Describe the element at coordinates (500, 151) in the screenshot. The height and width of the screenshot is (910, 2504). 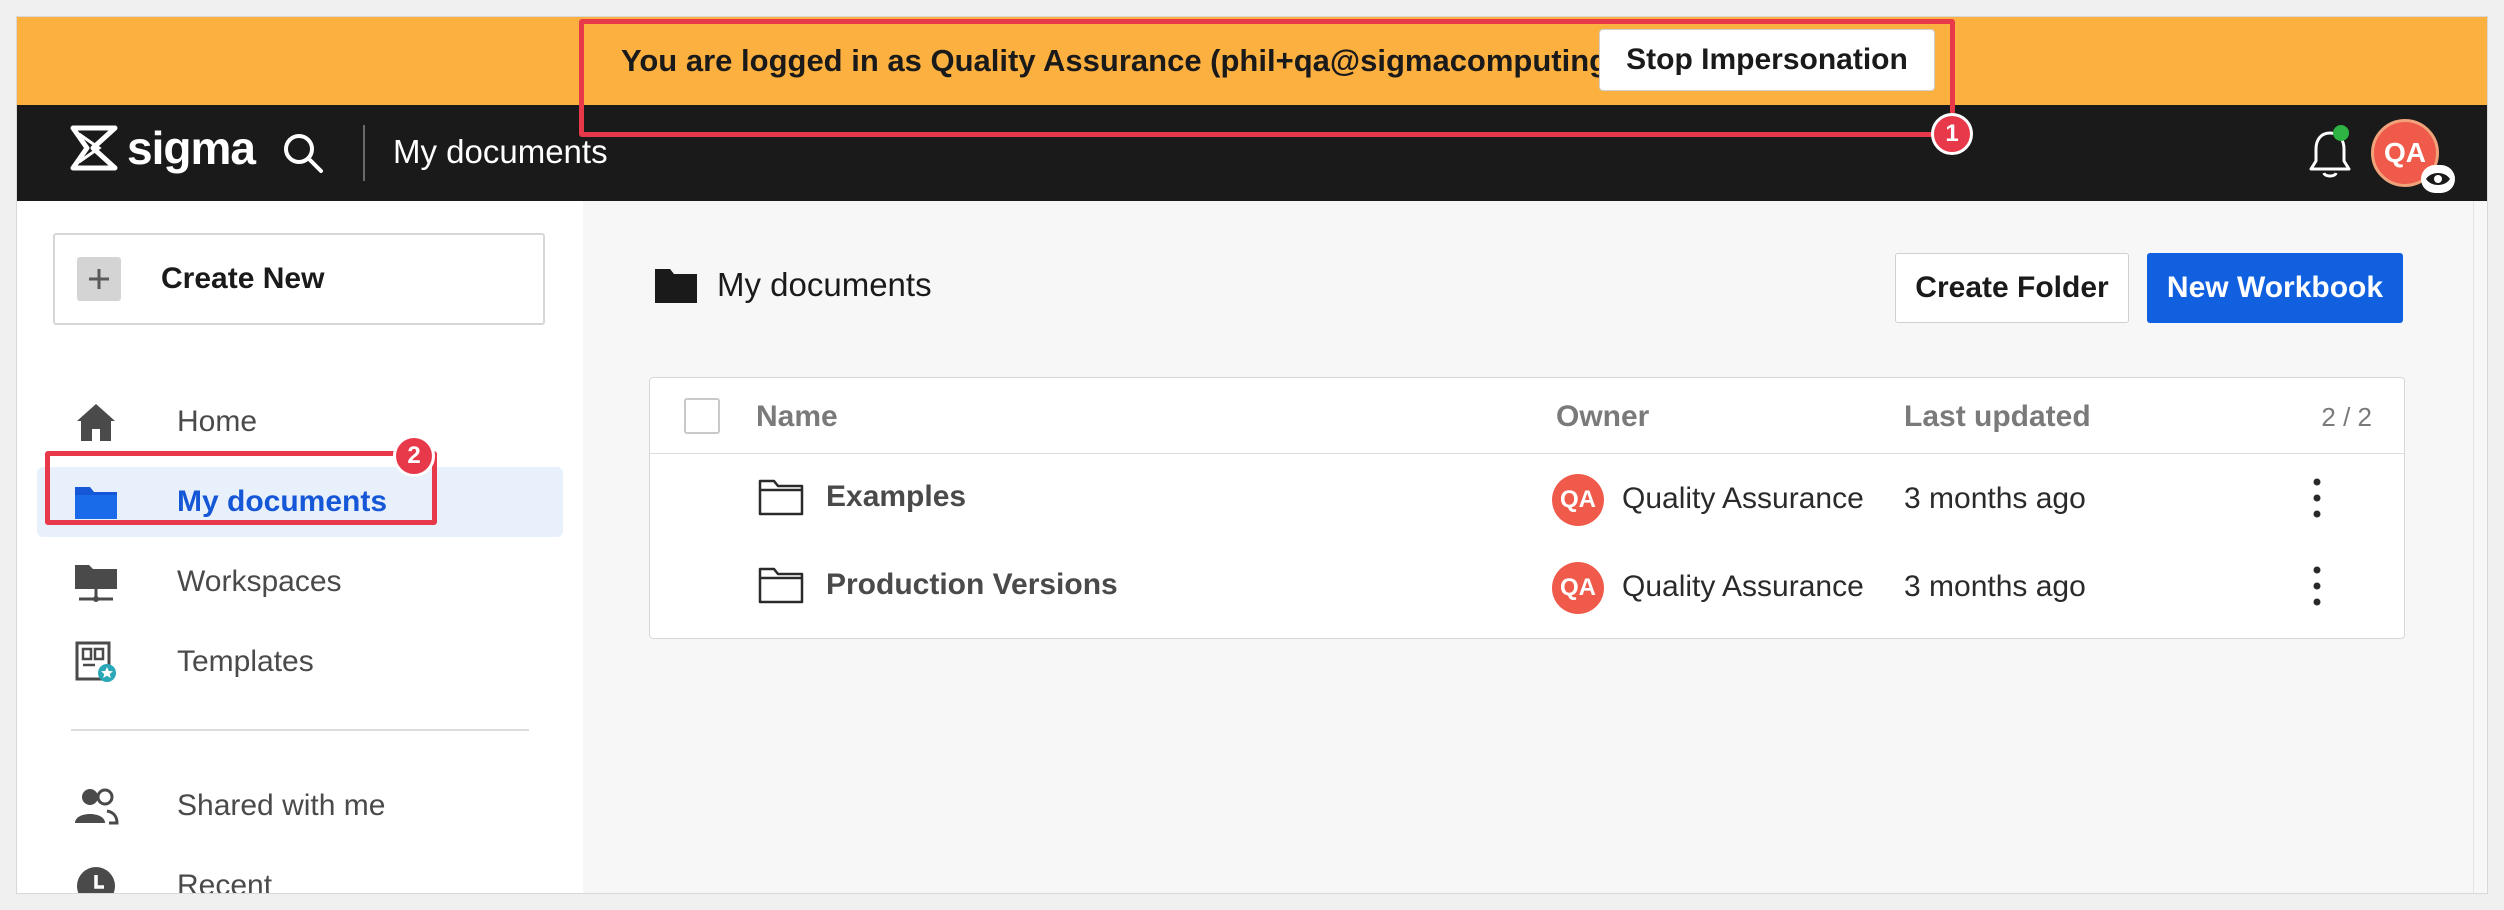
I see `nav-breadcrumb-title: My documents` at that location.